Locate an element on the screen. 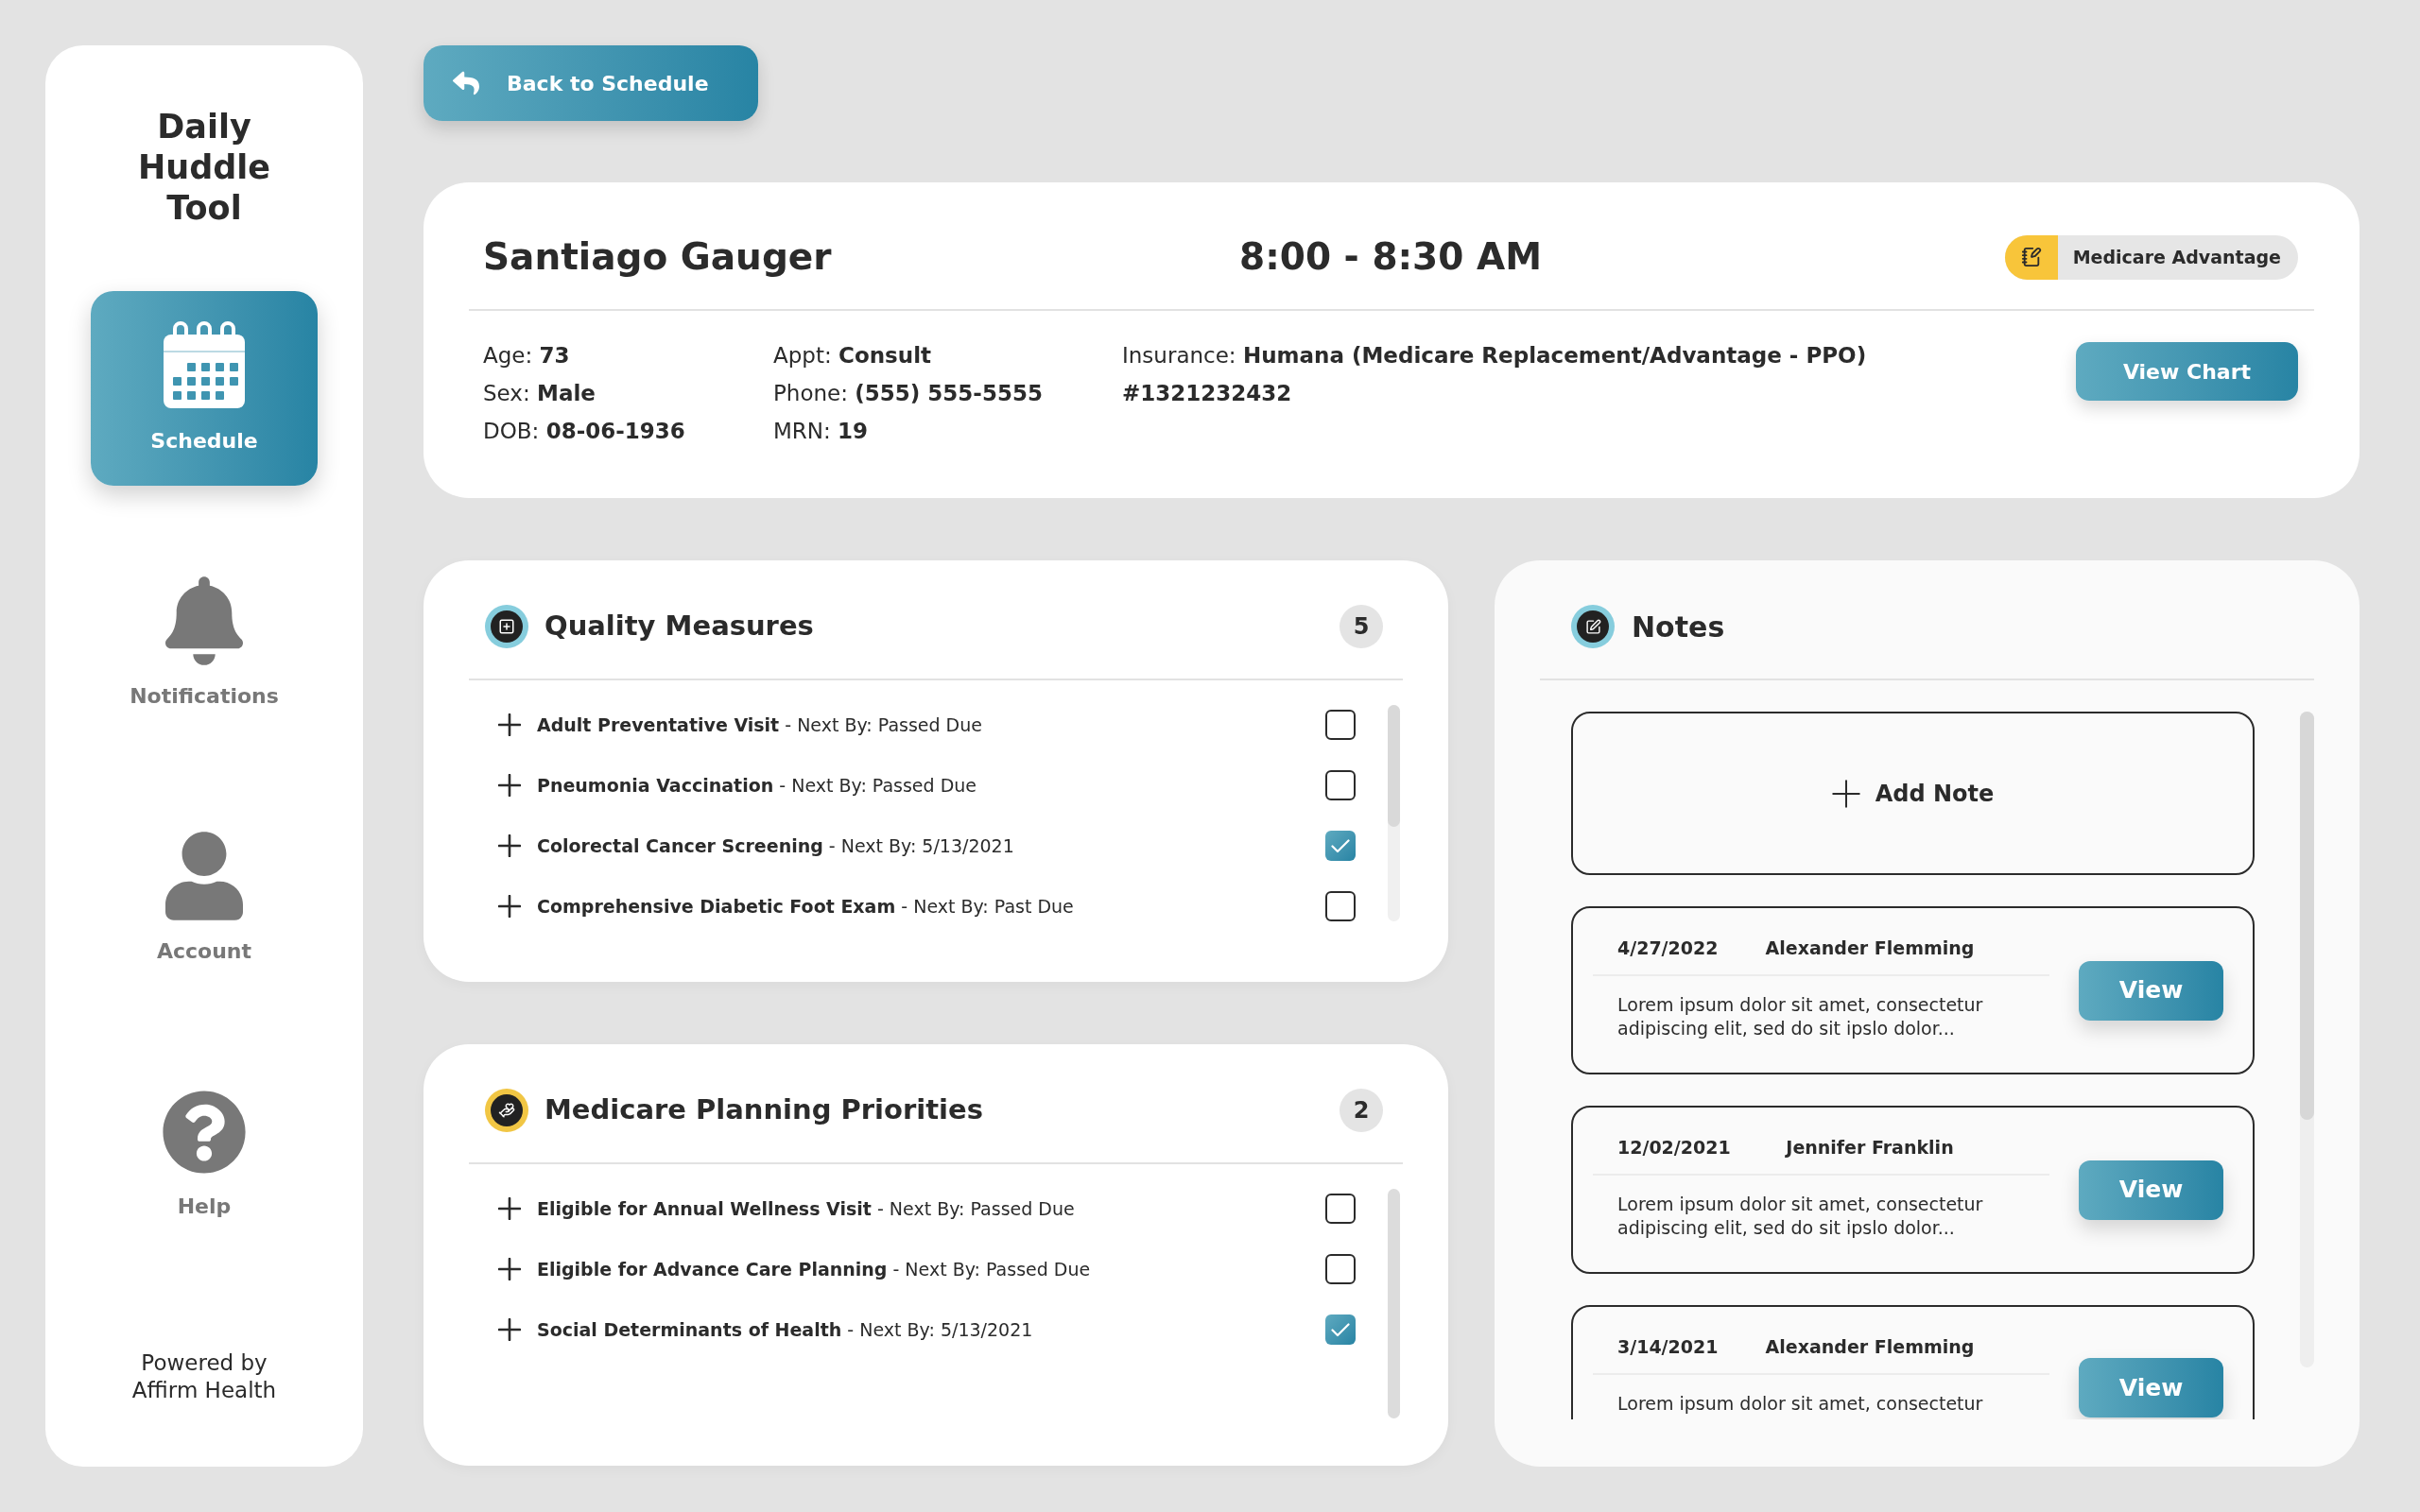 The image size is (2420, 1512). view-chart-button: View Chart is located at coordinates (2187, 371).